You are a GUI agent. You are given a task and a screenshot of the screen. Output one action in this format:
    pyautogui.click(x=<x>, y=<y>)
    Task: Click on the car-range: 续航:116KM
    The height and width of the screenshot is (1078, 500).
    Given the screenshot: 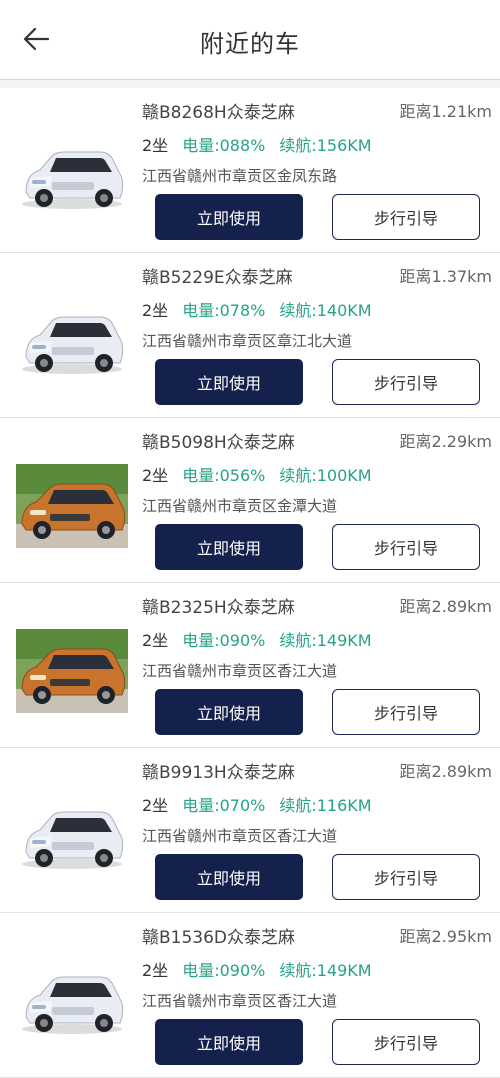 What is the action you would take?
    pyautogui.click(x=325, y=805)
    